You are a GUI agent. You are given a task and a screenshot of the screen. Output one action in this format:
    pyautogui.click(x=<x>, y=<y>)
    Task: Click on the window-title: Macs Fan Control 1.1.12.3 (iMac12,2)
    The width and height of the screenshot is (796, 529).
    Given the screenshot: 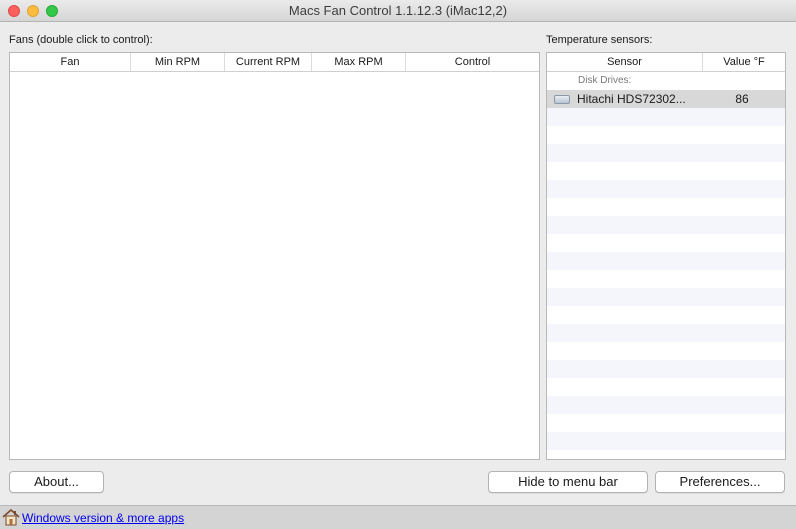 What is the action you would take?
    pyautogui.click(x=398, y=10)
    